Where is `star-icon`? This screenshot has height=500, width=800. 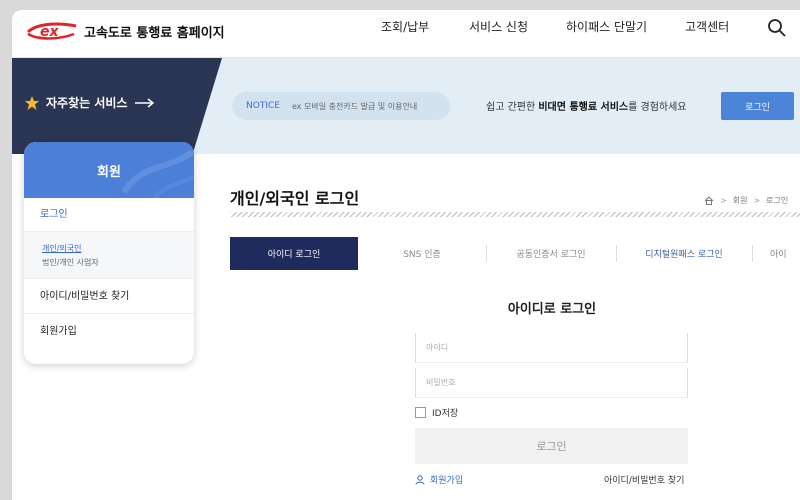 star-icon is located at coordinates (32, 102).